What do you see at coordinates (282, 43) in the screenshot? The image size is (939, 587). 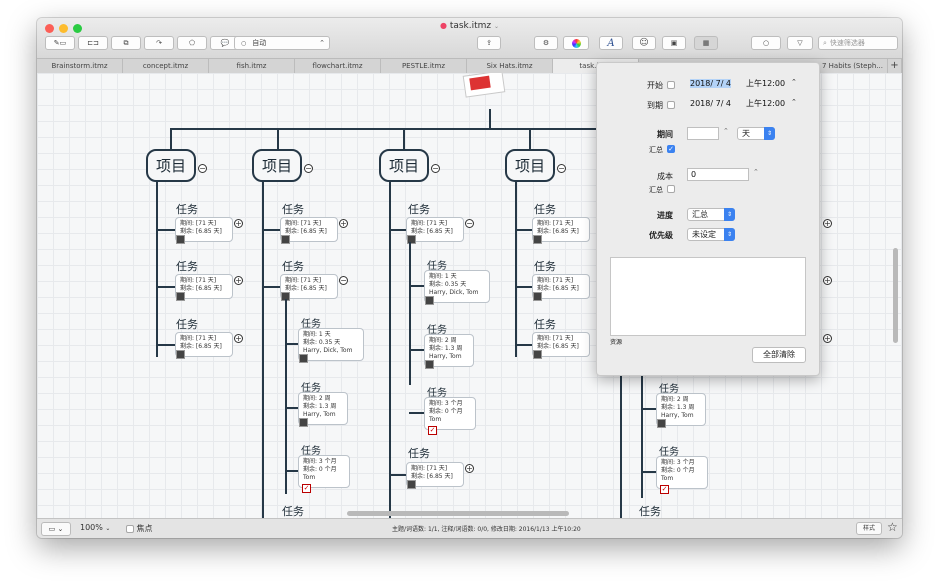 I see `style-select: ○ 自动 ⌃` at bounding box center [282, 43].